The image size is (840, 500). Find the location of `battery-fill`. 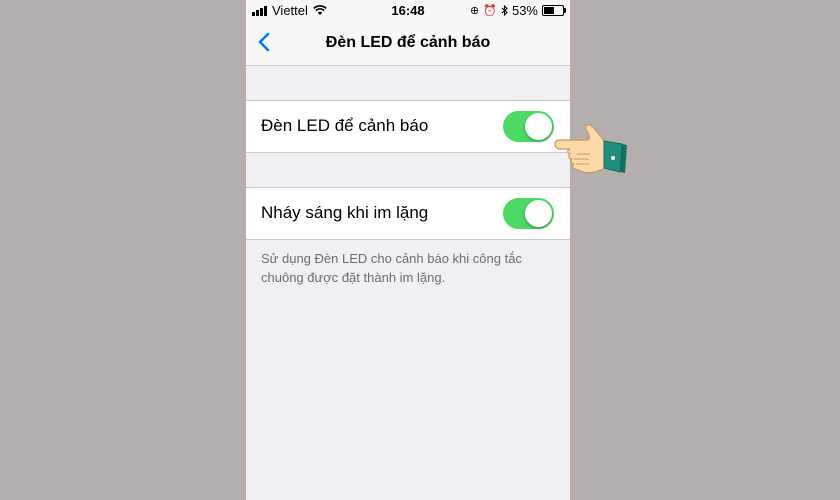

battery-fill is located at coordinates (549, 10).